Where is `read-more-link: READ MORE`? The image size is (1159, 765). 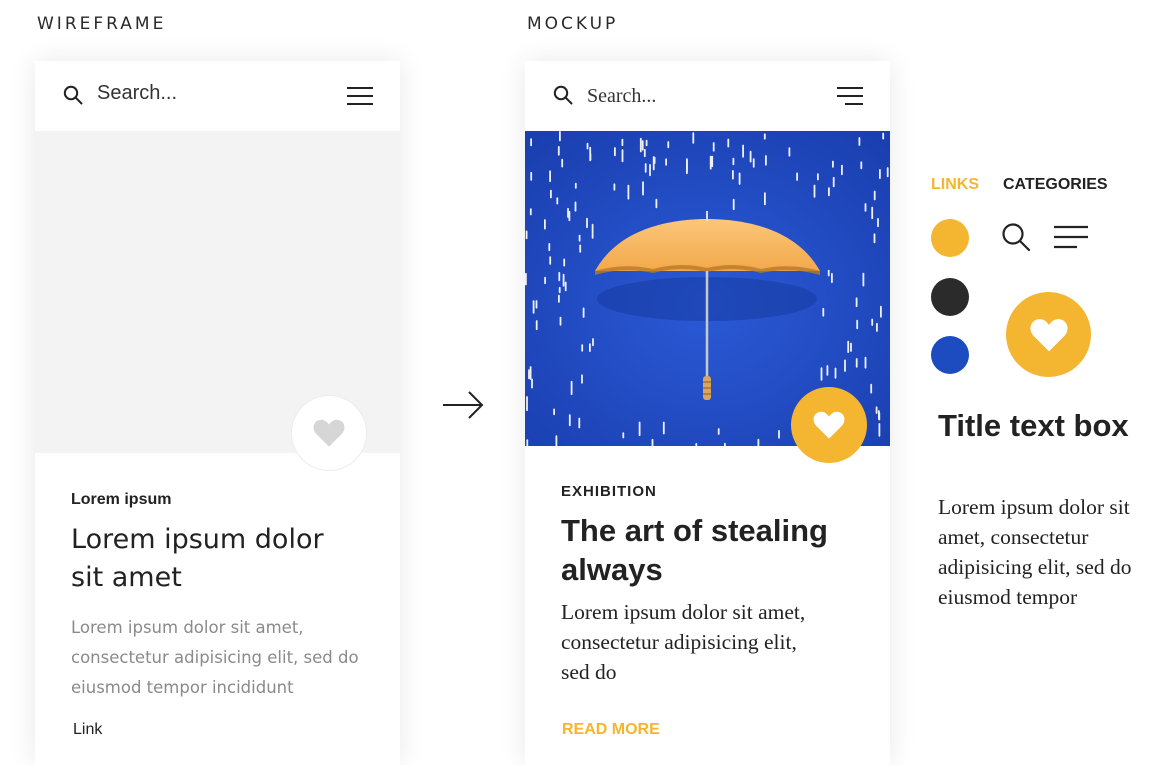 read-more-link: READ MORE is located at coordinates (611, 730).